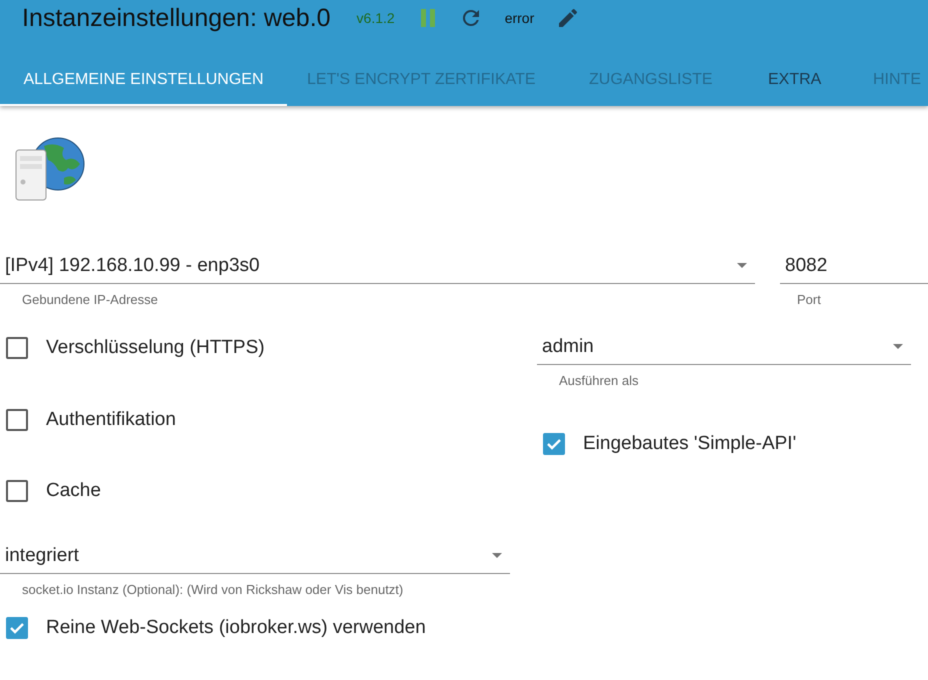 This screenshot has height=680, width=928. What do you see at coordinates (375, 18) in the screenshot?
I see `version-label: v6.1.2` at bounding box center [375, 18].